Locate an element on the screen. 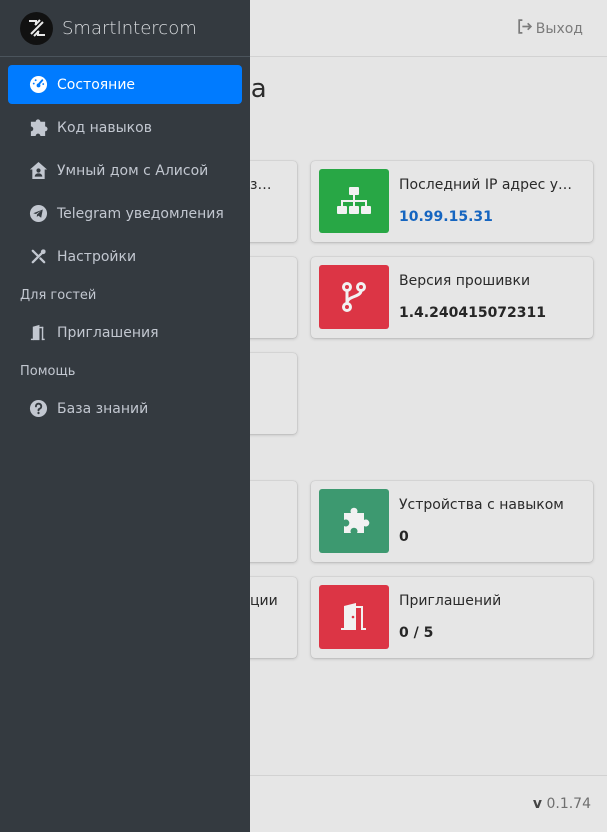  version-prefix: v is located at coordinates (537, 804).